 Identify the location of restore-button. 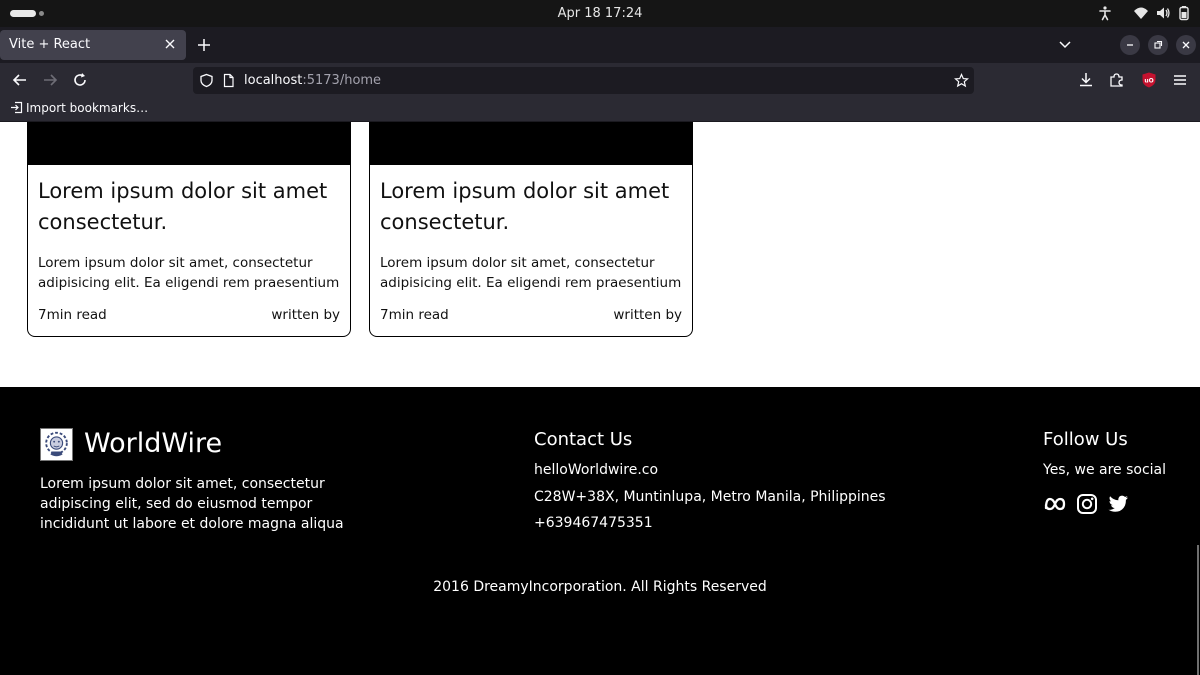
(1158, 45).